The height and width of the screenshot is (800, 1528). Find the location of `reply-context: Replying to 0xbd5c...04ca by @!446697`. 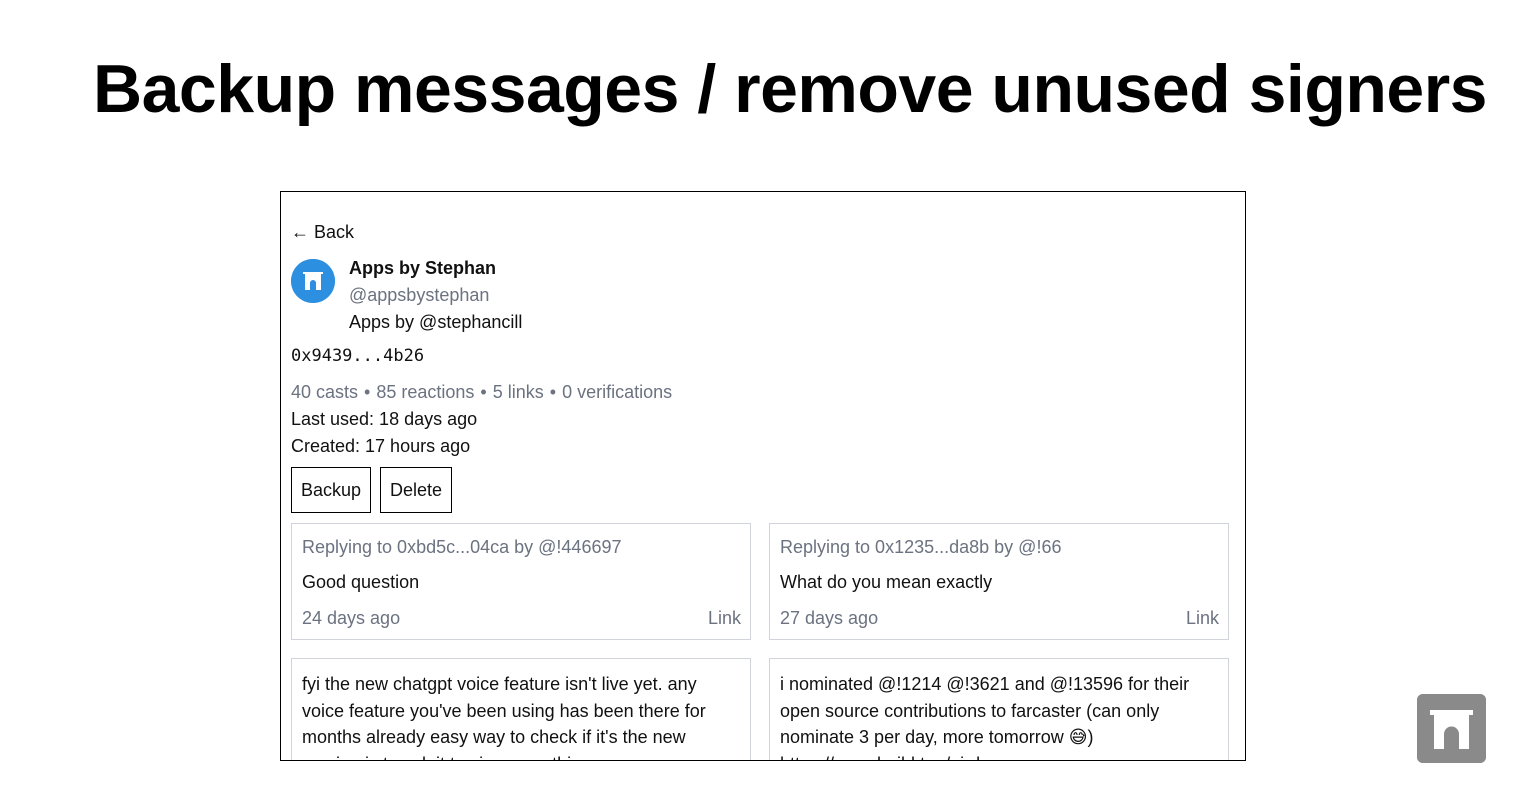

reply-context: Replying to 0xbd5c...04ca by @!446697 is located at coordinates (462, 547).